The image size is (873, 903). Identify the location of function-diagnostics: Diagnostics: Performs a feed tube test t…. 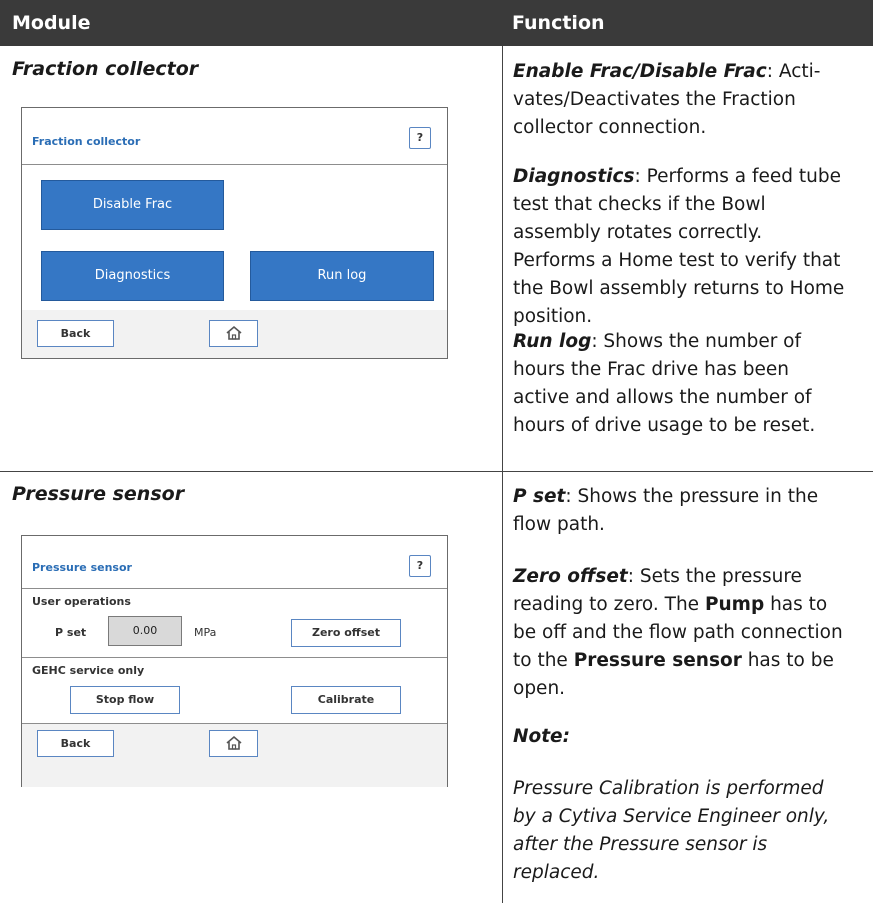
(679, 246).